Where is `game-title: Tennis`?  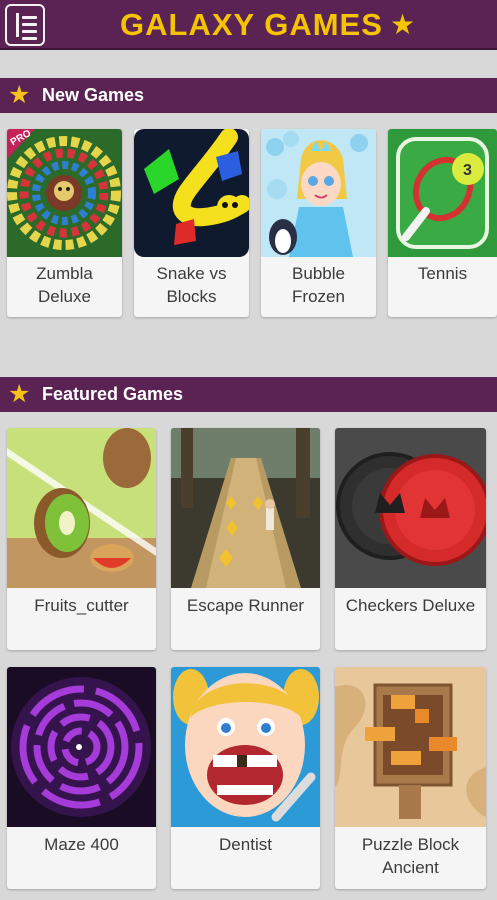
game-title: Tennis is located at coordinates (442, 273).